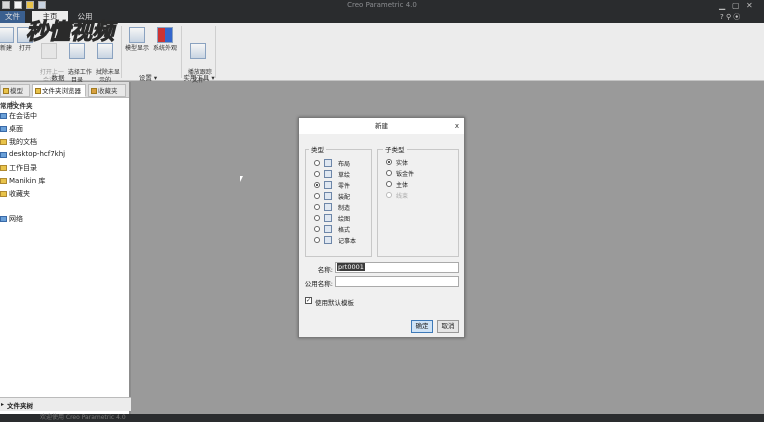 This screenshot has width=764, height=422. I want to click on folder-item: 我的文档, so click(18, 142).